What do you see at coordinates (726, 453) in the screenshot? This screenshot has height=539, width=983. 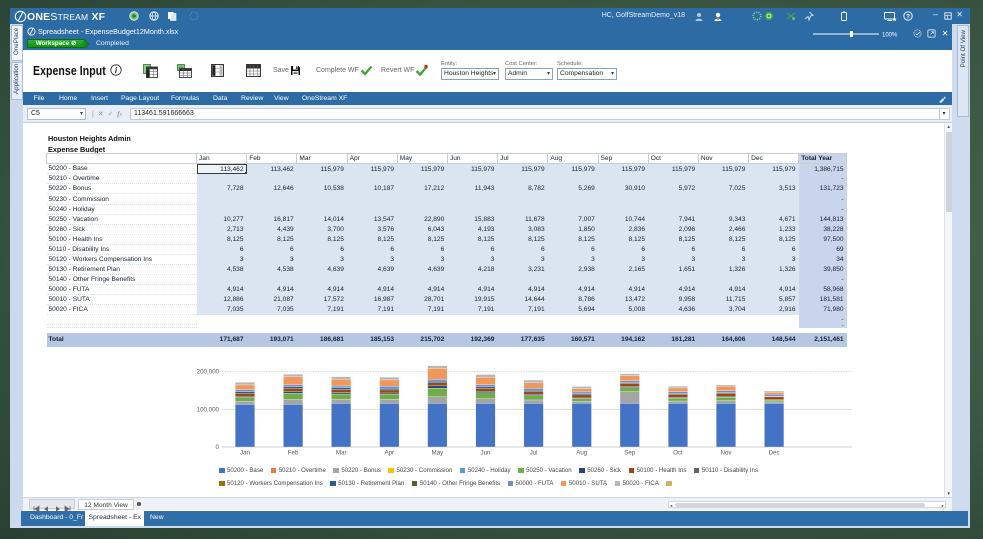 I see `svg-text: Nov` at bounding box center [726, 453].